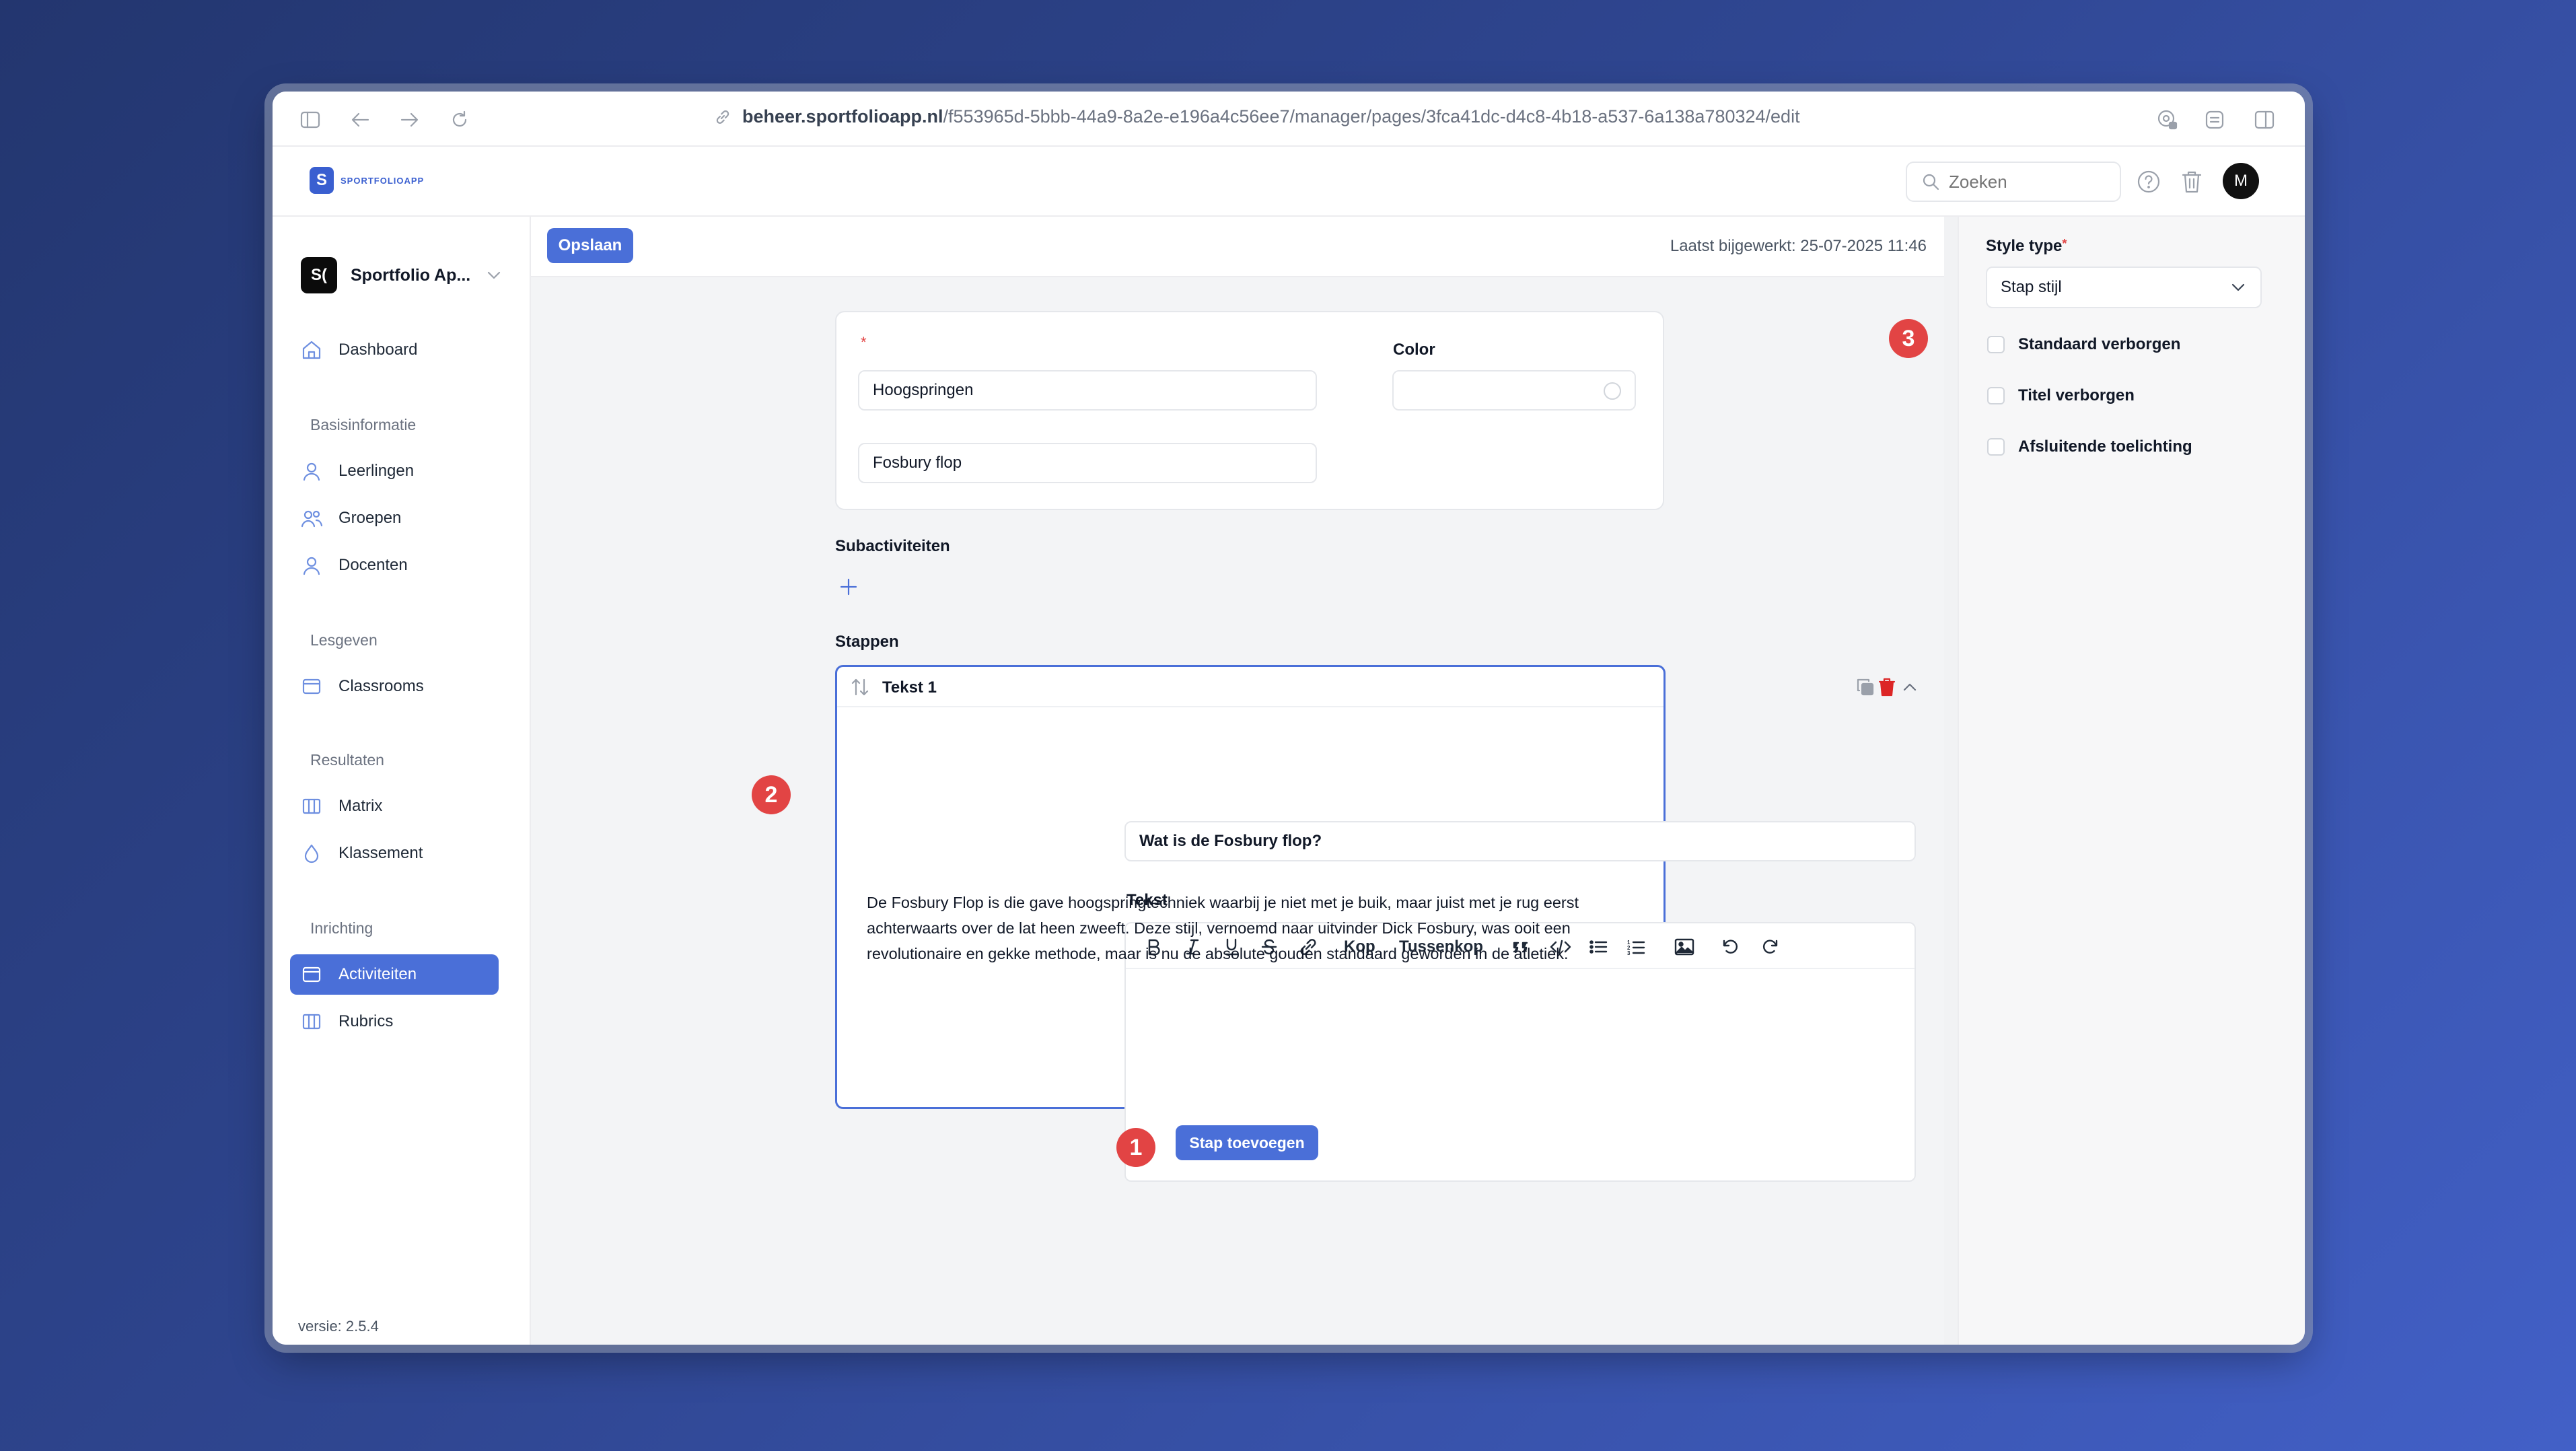  Describe the element at coordinates (864, 342) in the screenshot. I see `required-mark: *` at that location.